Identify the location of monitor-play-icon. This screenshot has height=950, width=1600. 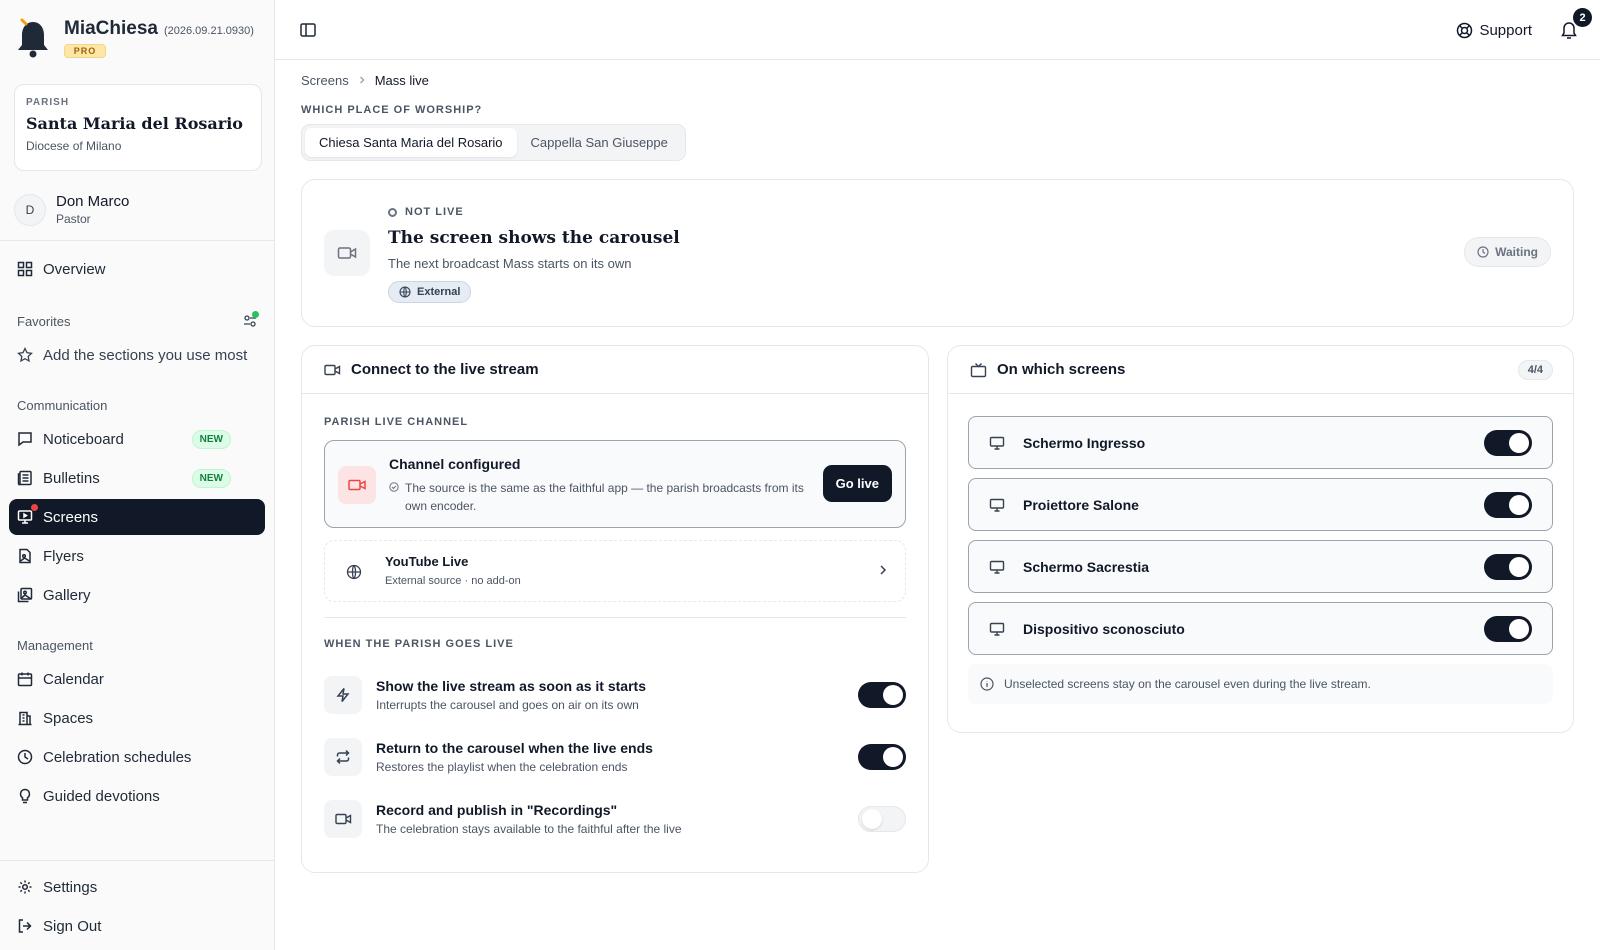
(25, 517).